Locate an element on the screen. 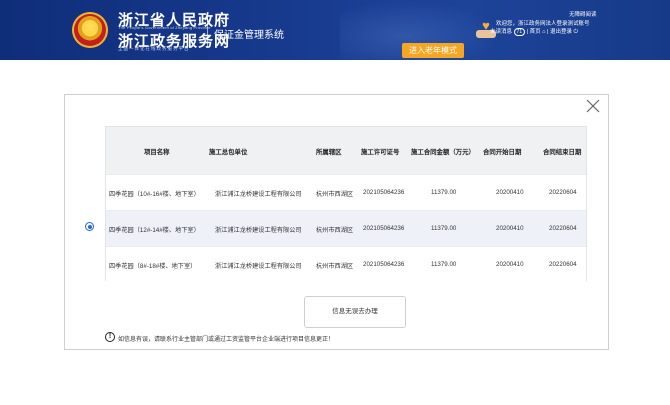 This screenshot has width=670, height=405. warning-icon: ! is located at coordinates (110, 337).